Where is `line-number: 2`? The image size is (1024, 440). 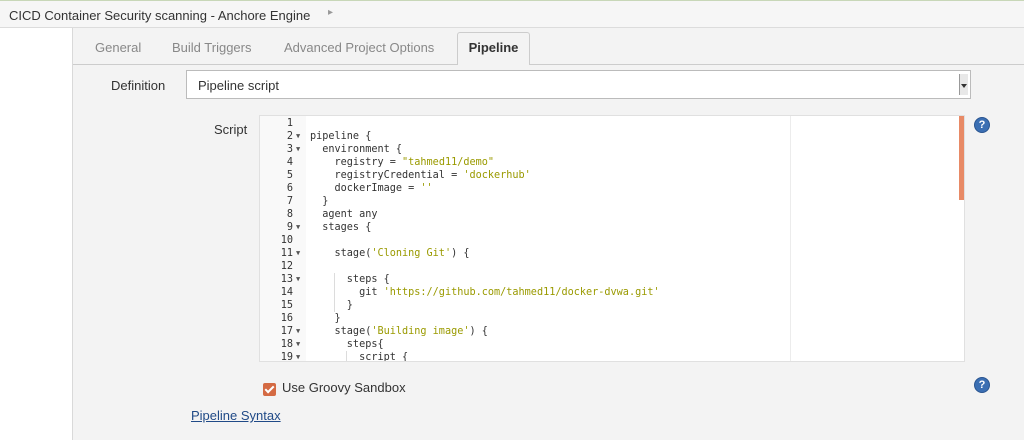 line-number: 2 is located at coordinates (289, 136).